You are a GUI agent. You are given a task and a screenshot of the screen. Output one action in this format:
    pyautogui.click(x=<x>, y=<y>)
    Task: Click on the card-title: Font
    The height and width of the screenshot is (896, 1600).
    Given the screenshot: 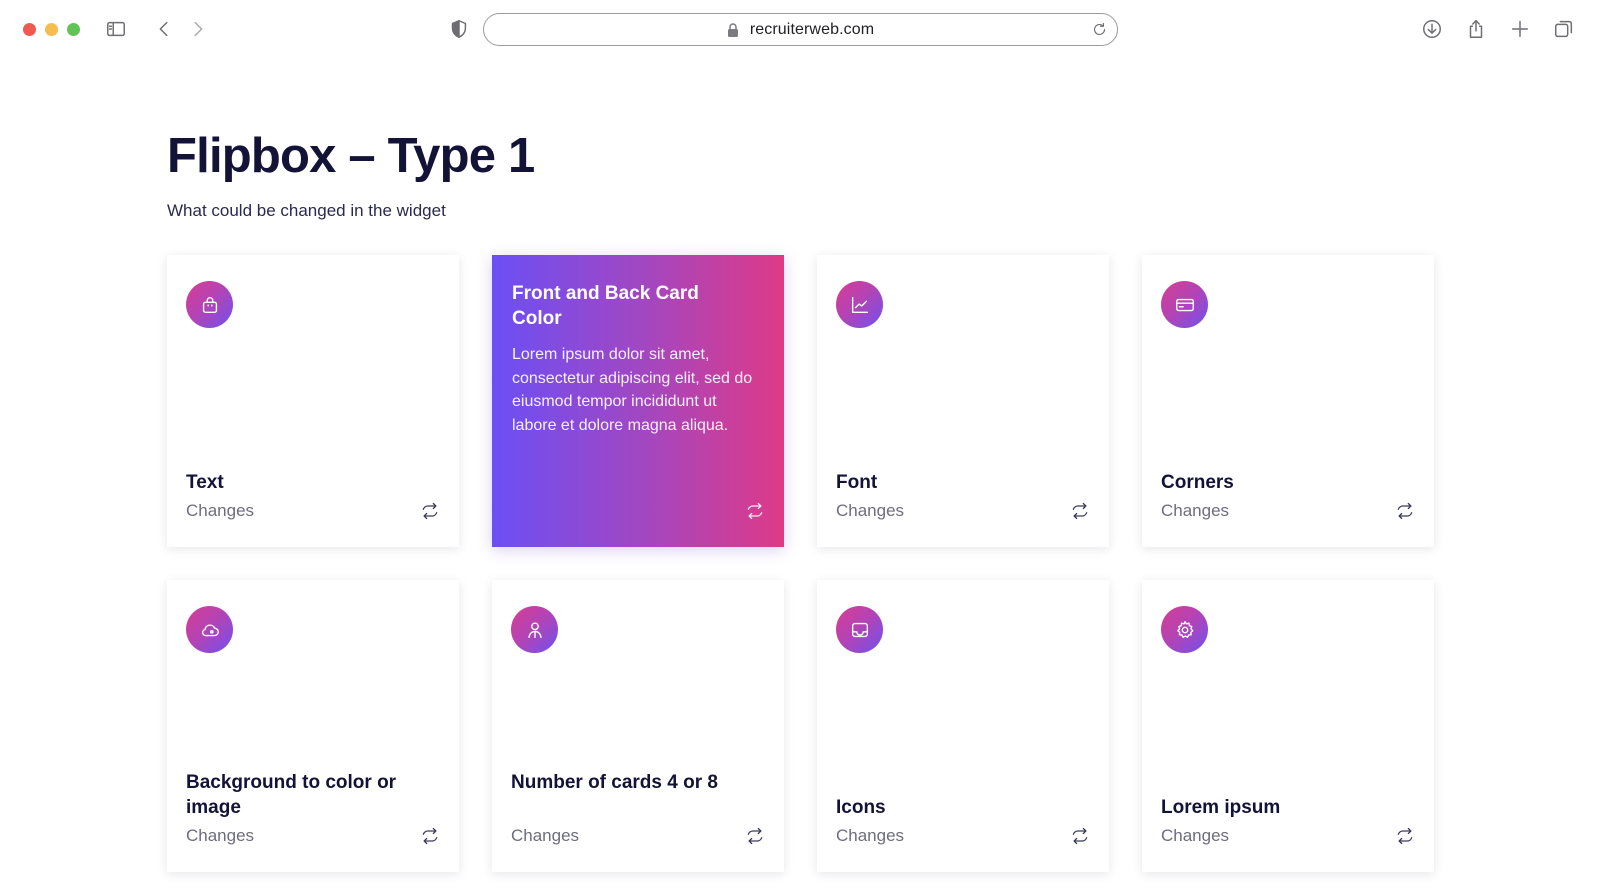 What is the action you would take?
    pyautogui.click(x=857, y=482)
    